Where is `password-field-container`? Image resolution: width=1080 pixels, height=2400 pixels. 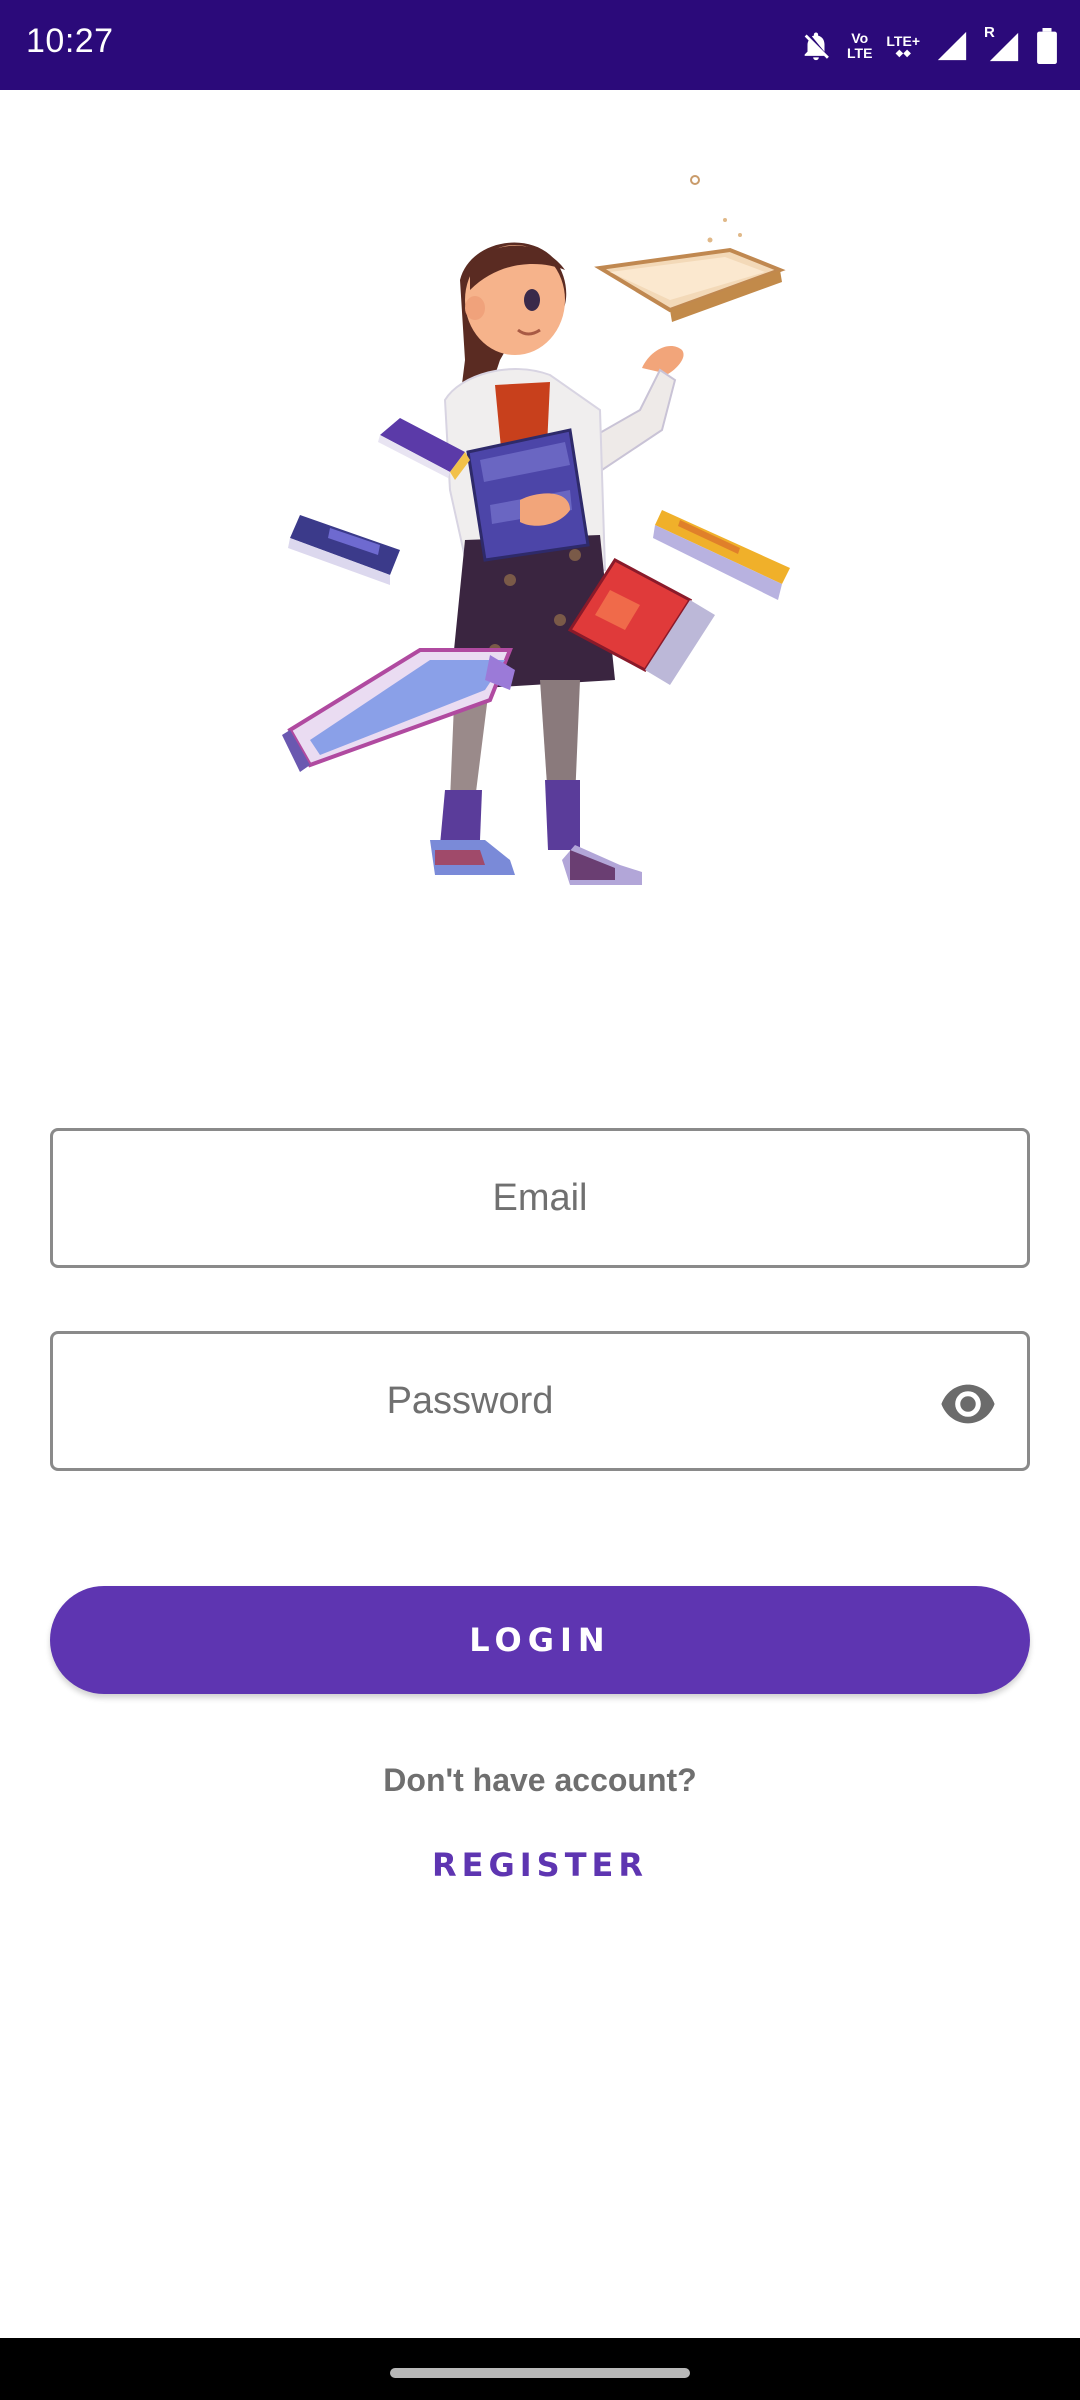 password-field-container is located at coordinates (540, 1401).